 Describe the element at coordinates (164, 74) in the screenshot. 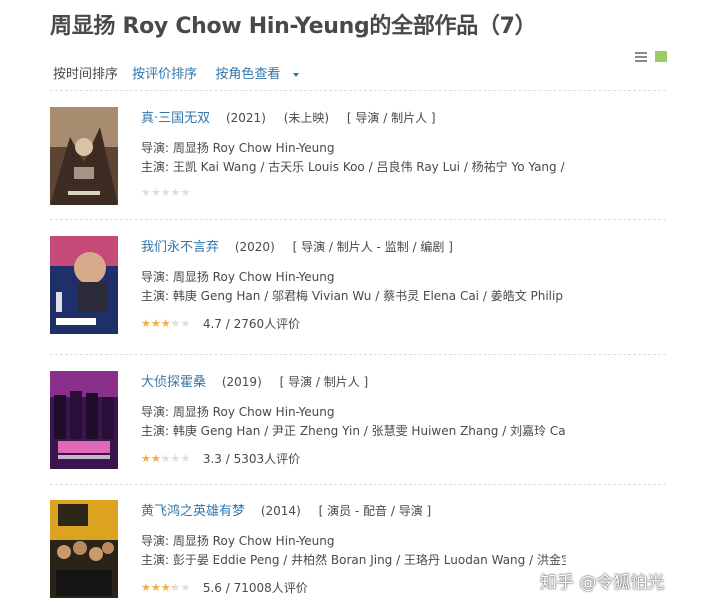

I see `sort-by-rating-link: 按评价排序` at that location.